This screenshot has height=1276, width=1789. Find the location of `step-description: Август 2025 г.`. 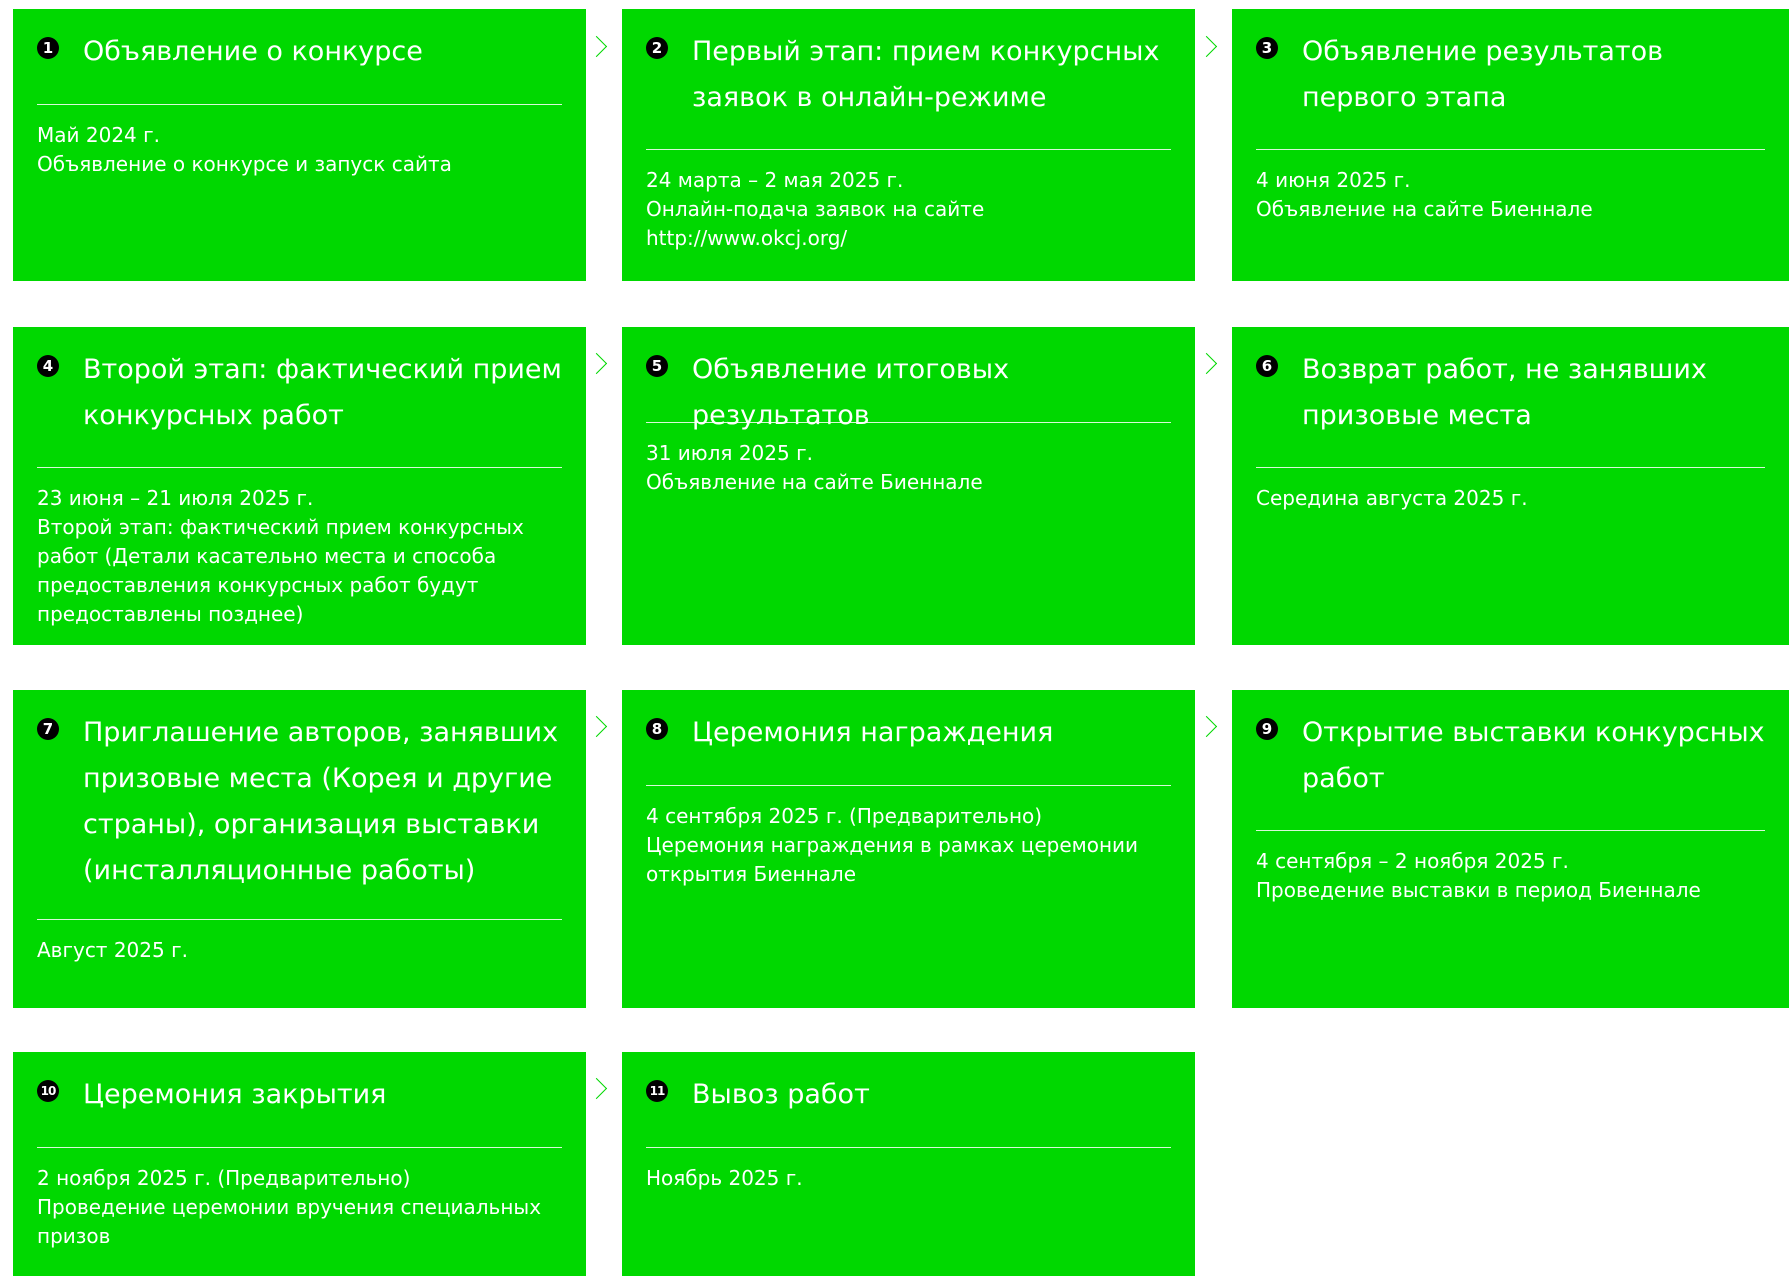

step-description: Август 2025 г. is located at coordinates (299, 942).